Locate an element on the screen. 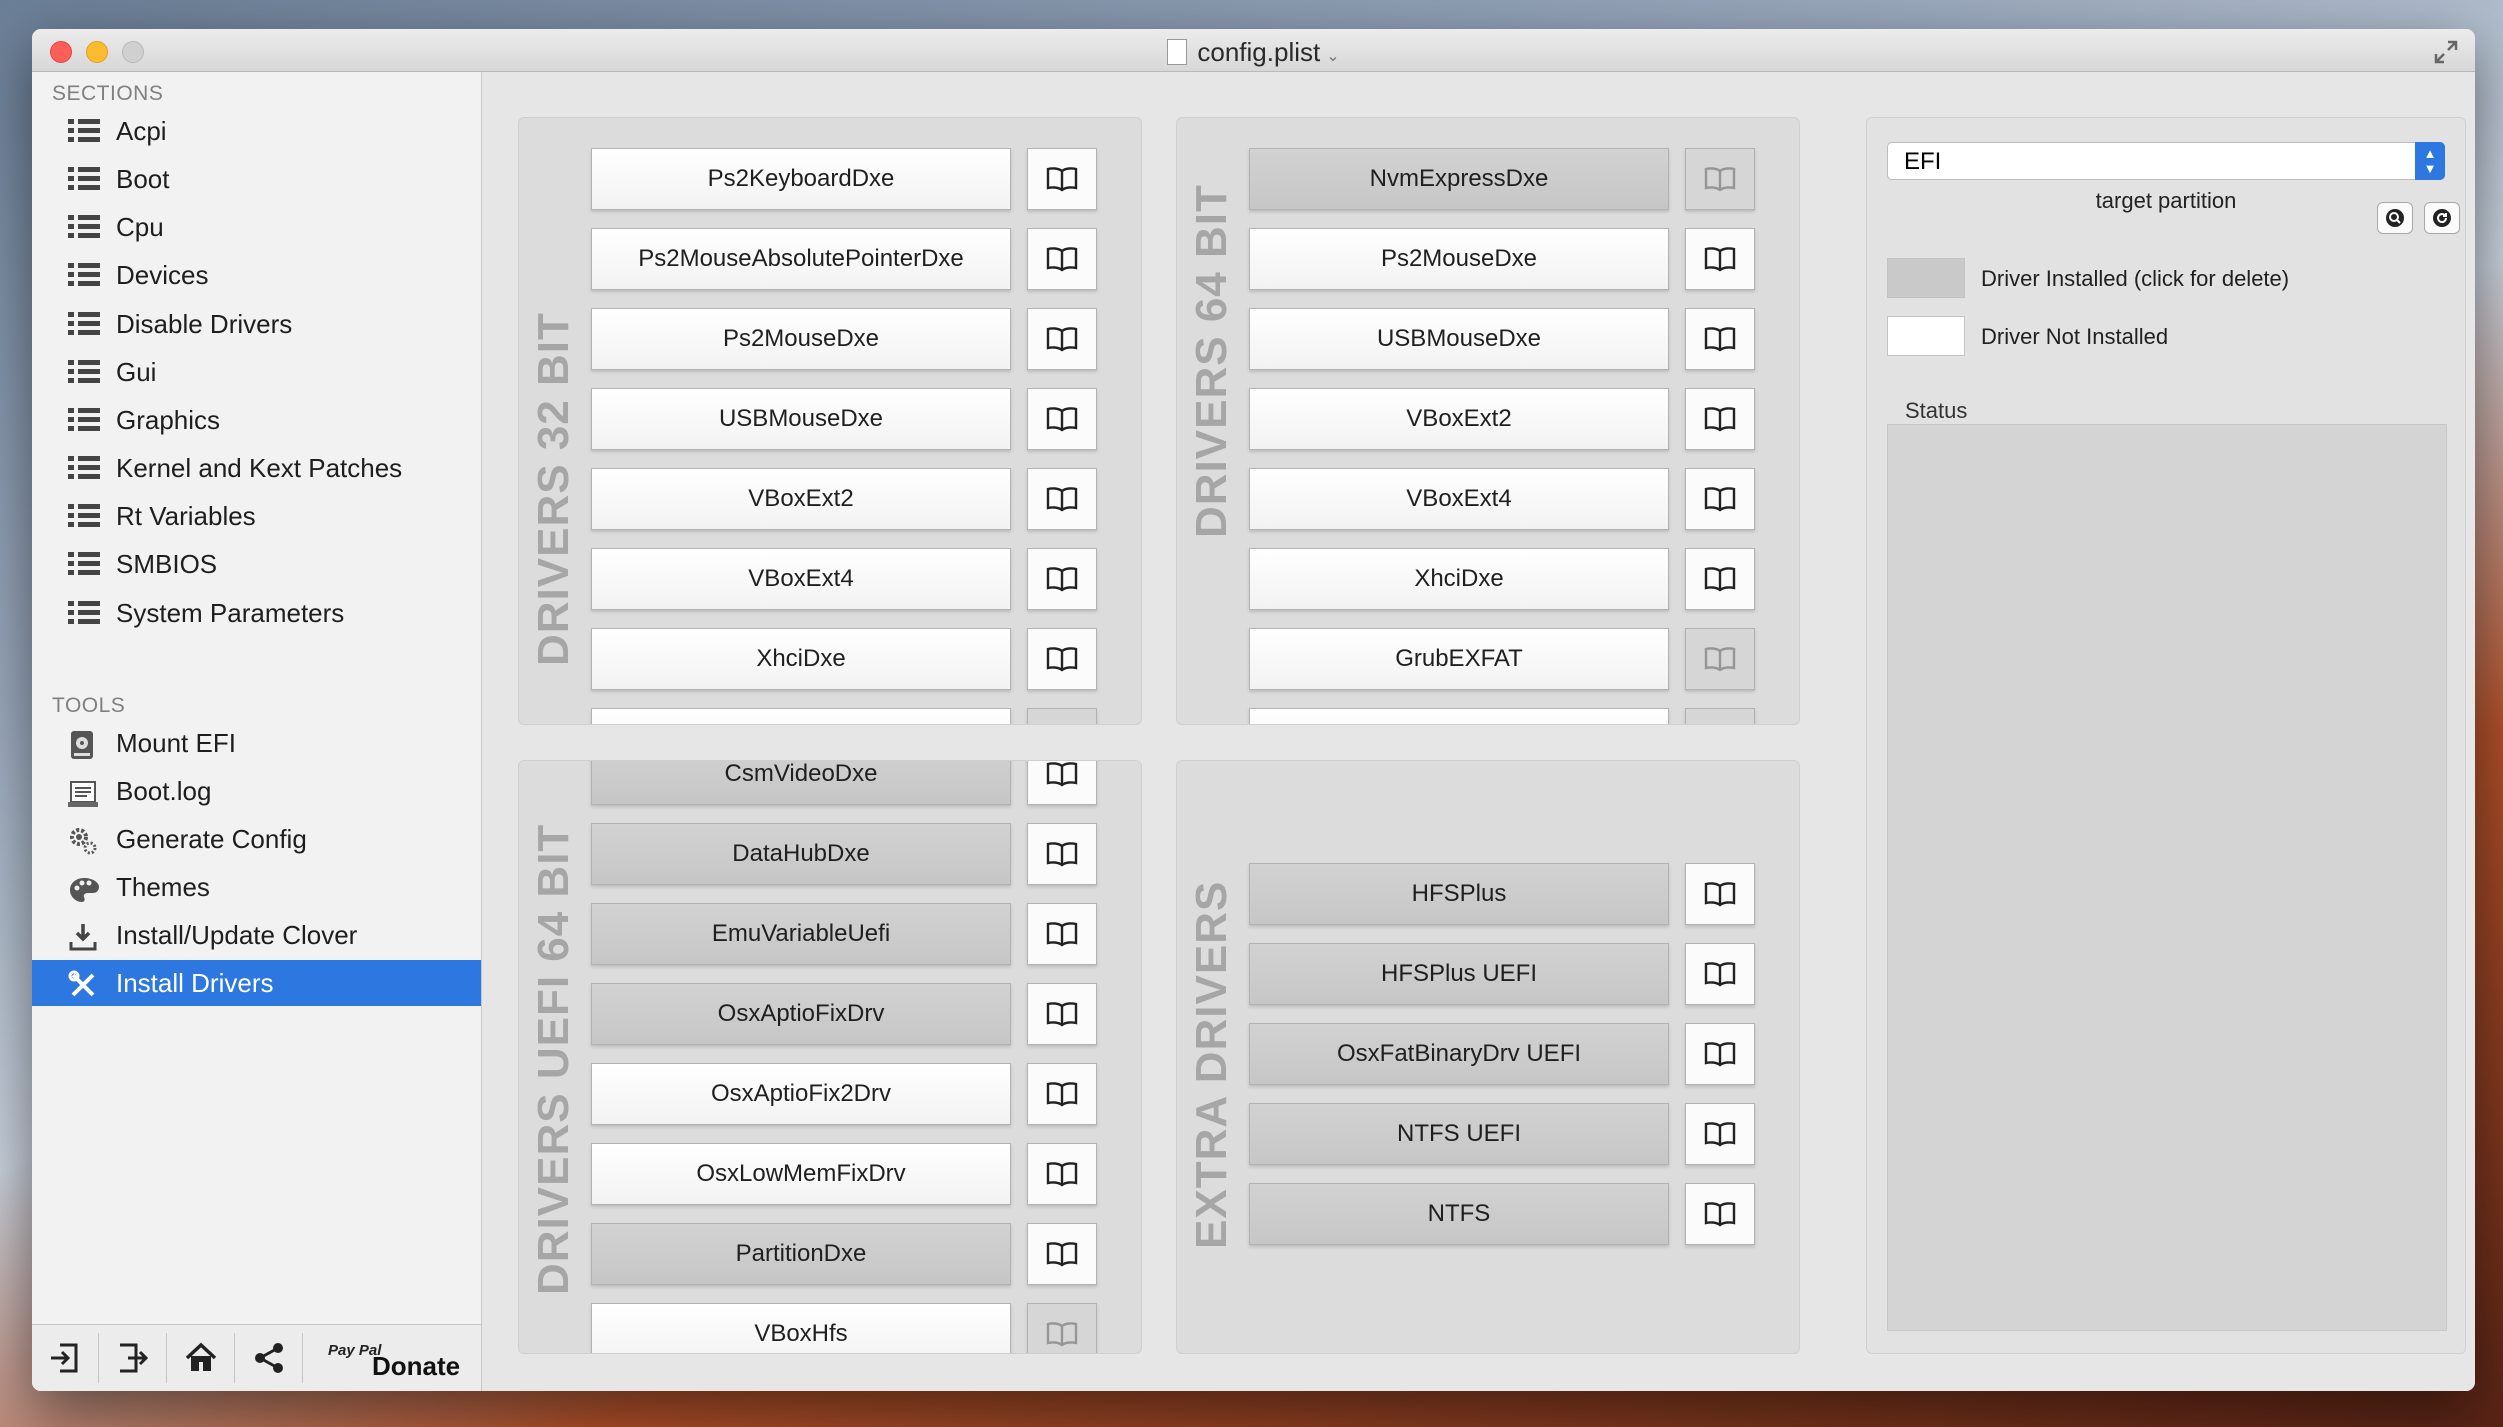 This screenshot has height=1427, width=2503. sidebar-item-boot-log: Boot.log is located at coordinates (256, 791).